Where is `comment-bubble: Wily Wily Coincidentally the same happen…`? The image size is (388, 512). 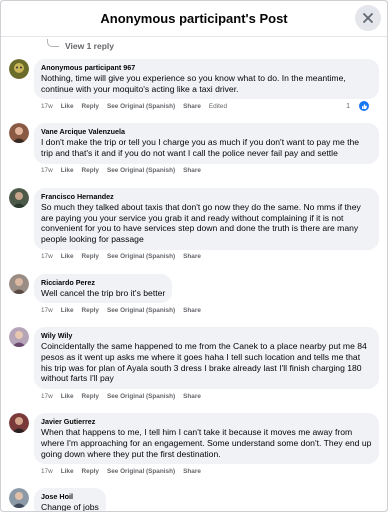
comment-bubble: Wily Wily Coincidentally the same happen… is located at coordinates (206, 358).